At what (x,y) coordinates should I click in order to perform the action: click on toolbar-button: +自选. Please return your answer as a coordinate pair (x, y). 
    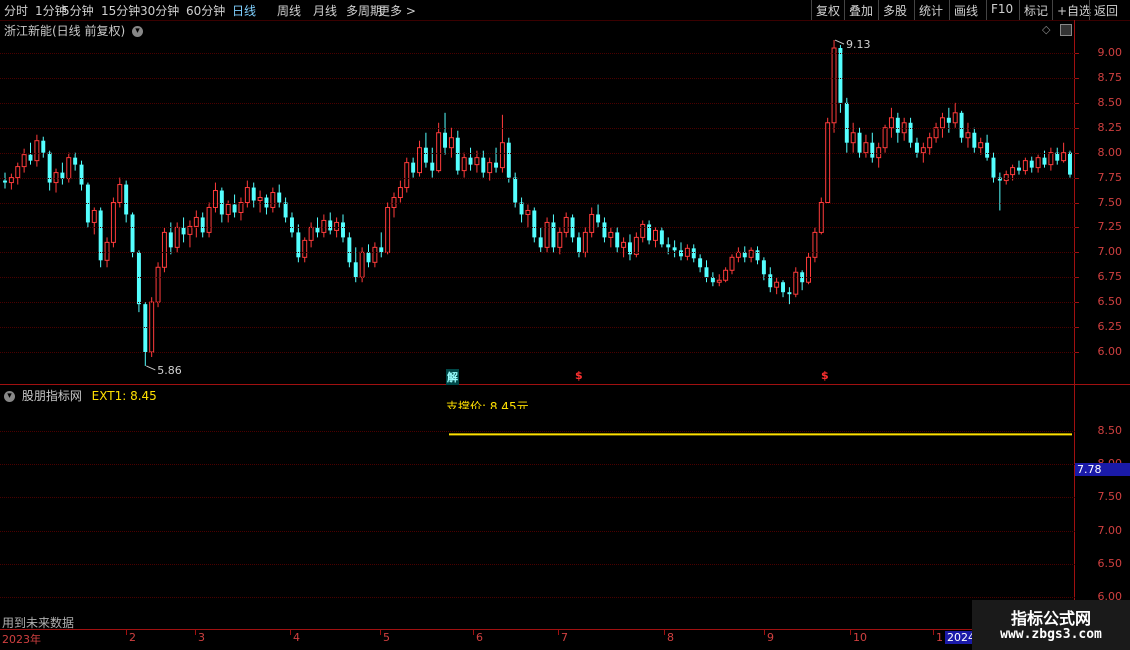
    Looking at the image, I should click on (1074, 10).